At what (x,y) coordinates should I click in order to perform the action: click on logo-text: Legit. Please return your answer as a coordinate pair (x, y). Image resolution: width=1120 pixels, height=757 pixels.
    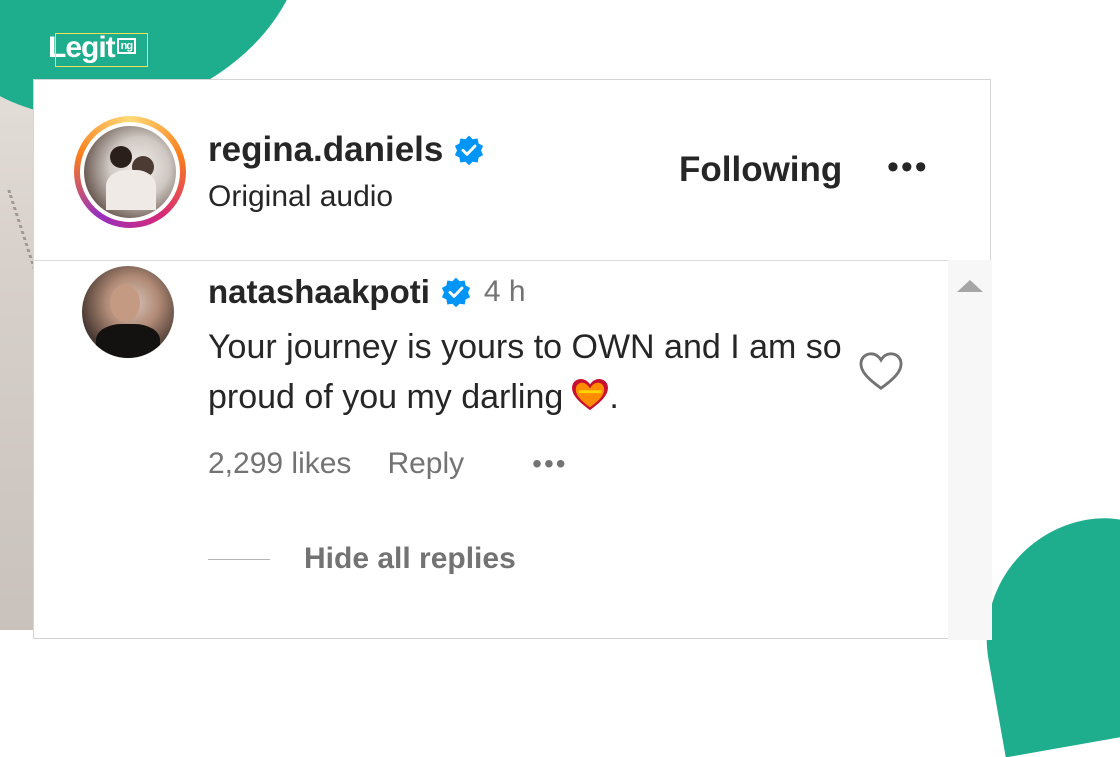
    Looking at the image, I should click on (82, 47).